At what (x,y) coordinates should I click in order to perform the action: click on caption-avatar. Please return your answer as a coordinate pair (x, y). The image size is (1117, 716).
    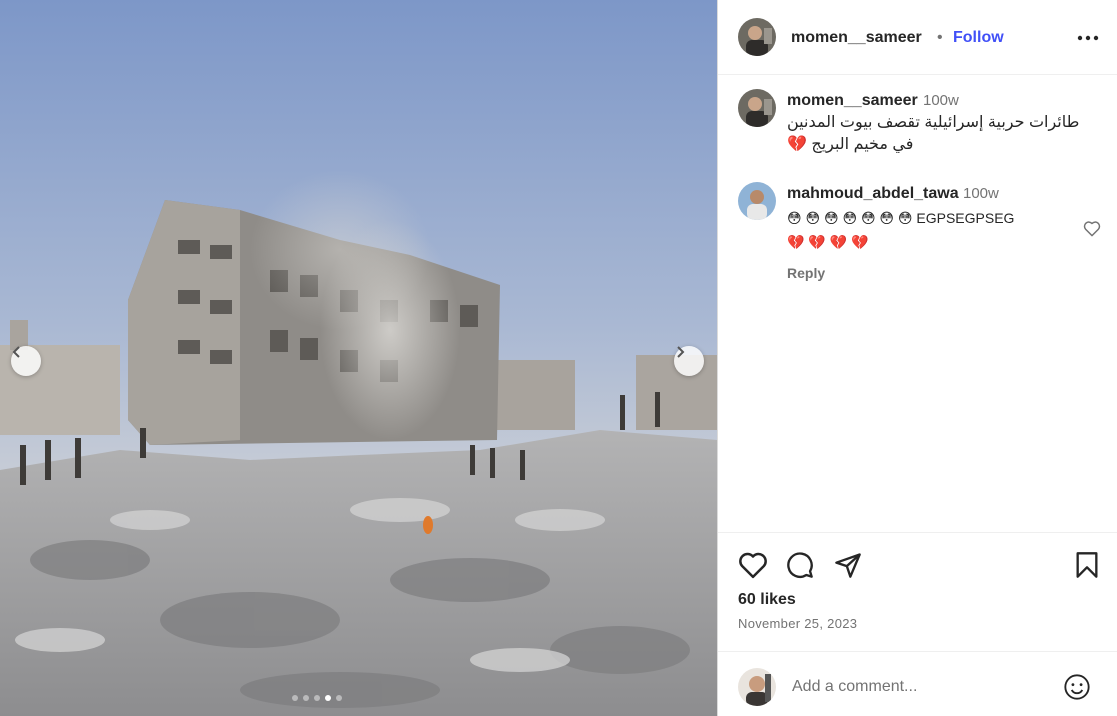
    Looking at the image, I should click on (757, 108).